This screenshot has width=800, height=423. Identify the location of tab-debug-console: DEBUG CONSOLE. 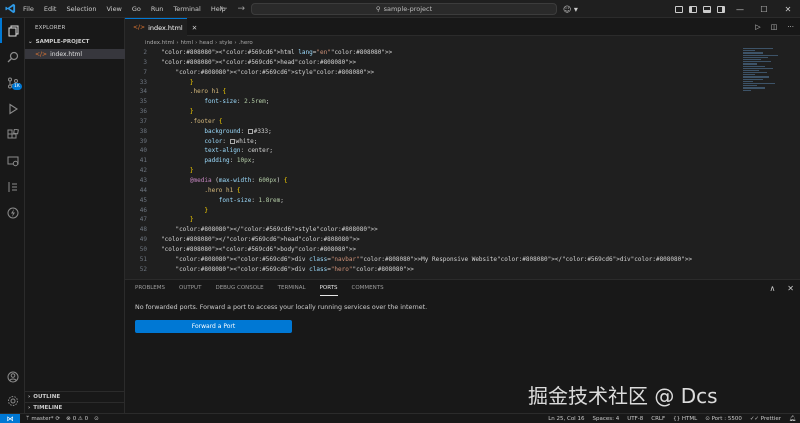
(239, 288).